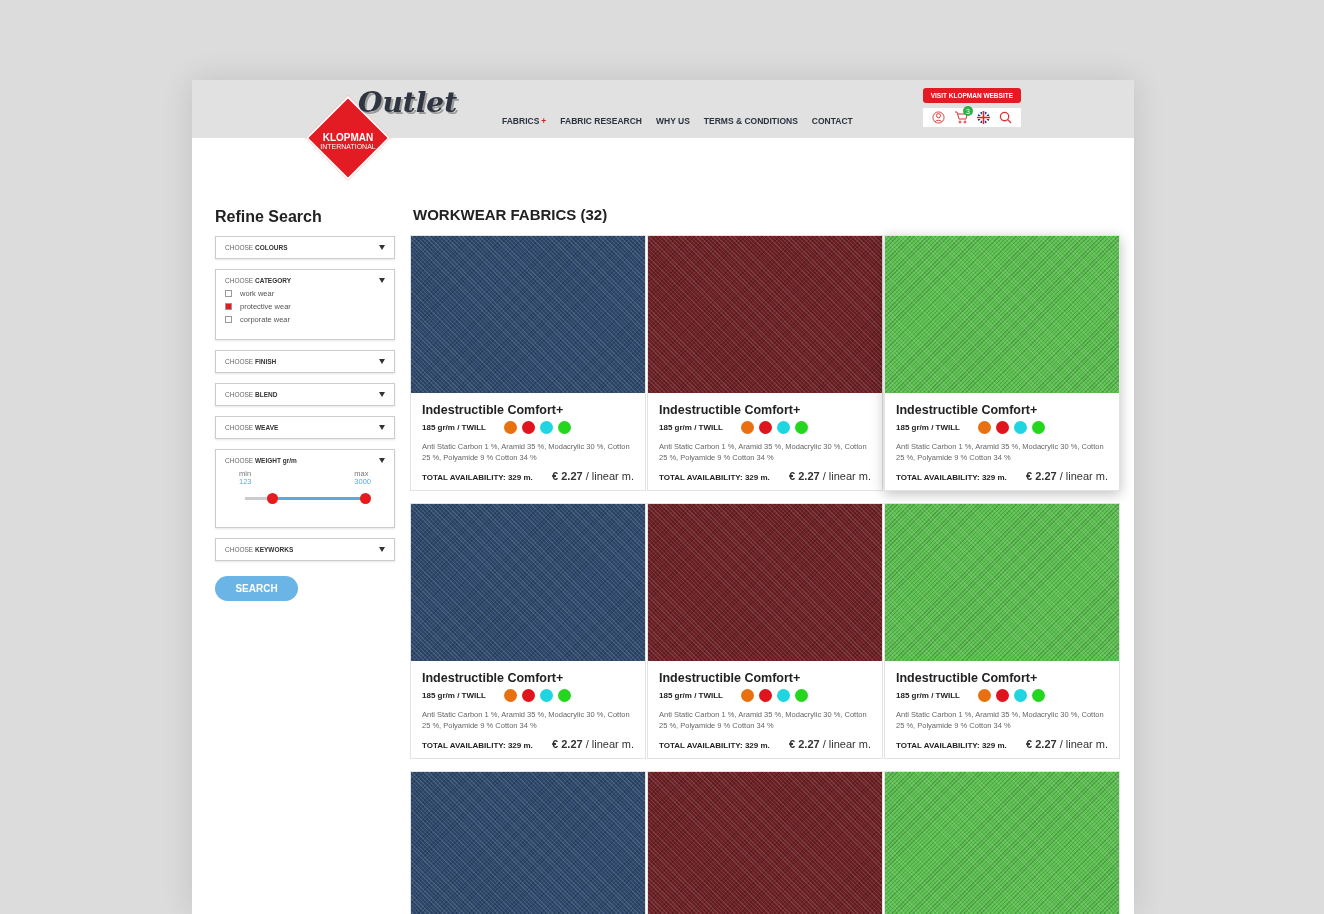  Describe the element at coordinates (348, 137) in the screenshot. I see `logo-brand: KLOPMAN` at that location.